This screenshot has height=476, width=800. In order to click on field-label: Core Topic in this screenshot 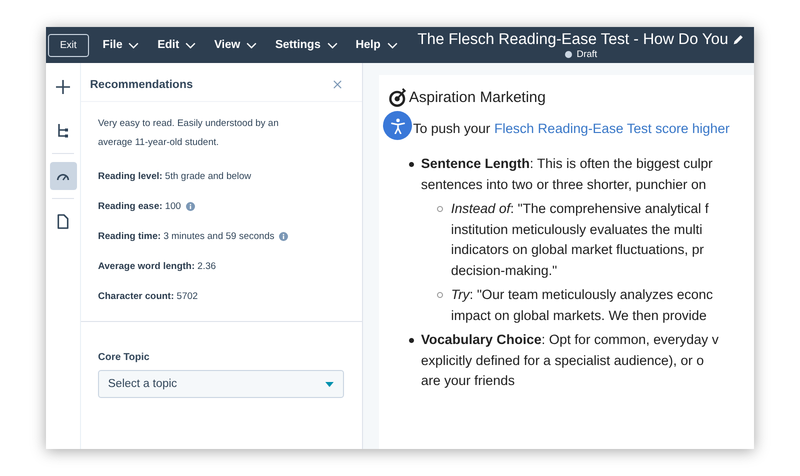, I will do `click(124, 357)`.